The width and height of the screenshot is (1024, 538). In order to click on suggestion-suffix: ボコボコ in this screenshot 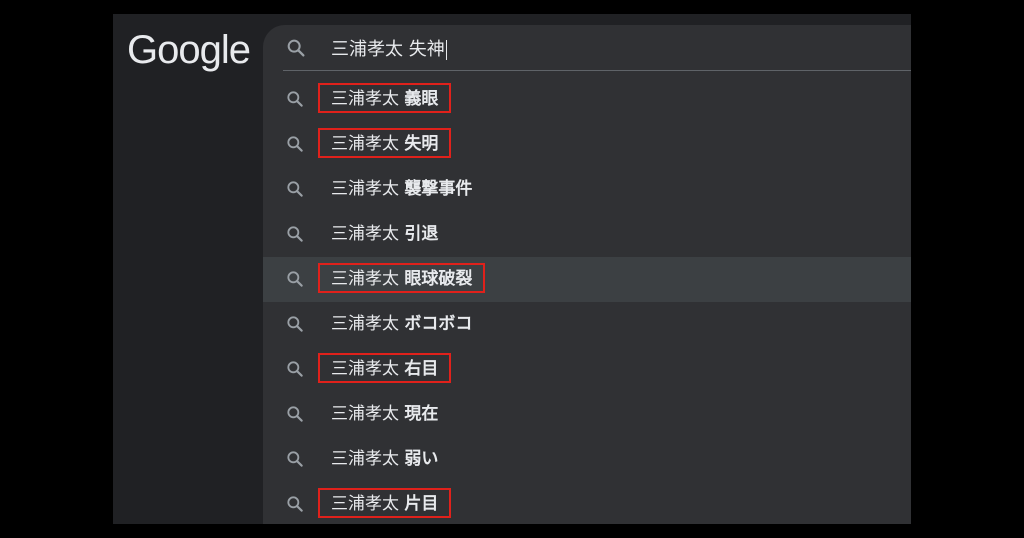, I will do `click(438, 324)`.